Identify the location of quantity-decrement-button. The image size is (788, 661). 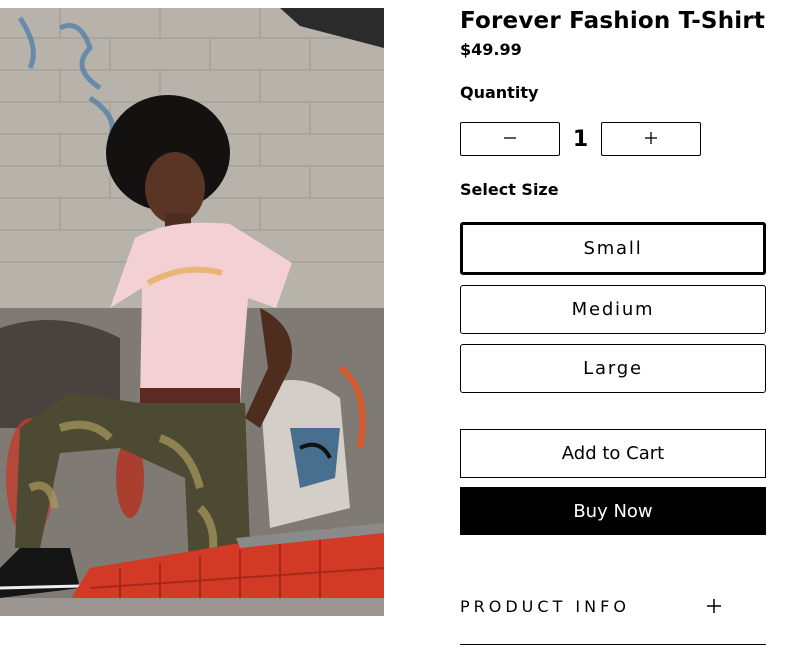
(510, 139).